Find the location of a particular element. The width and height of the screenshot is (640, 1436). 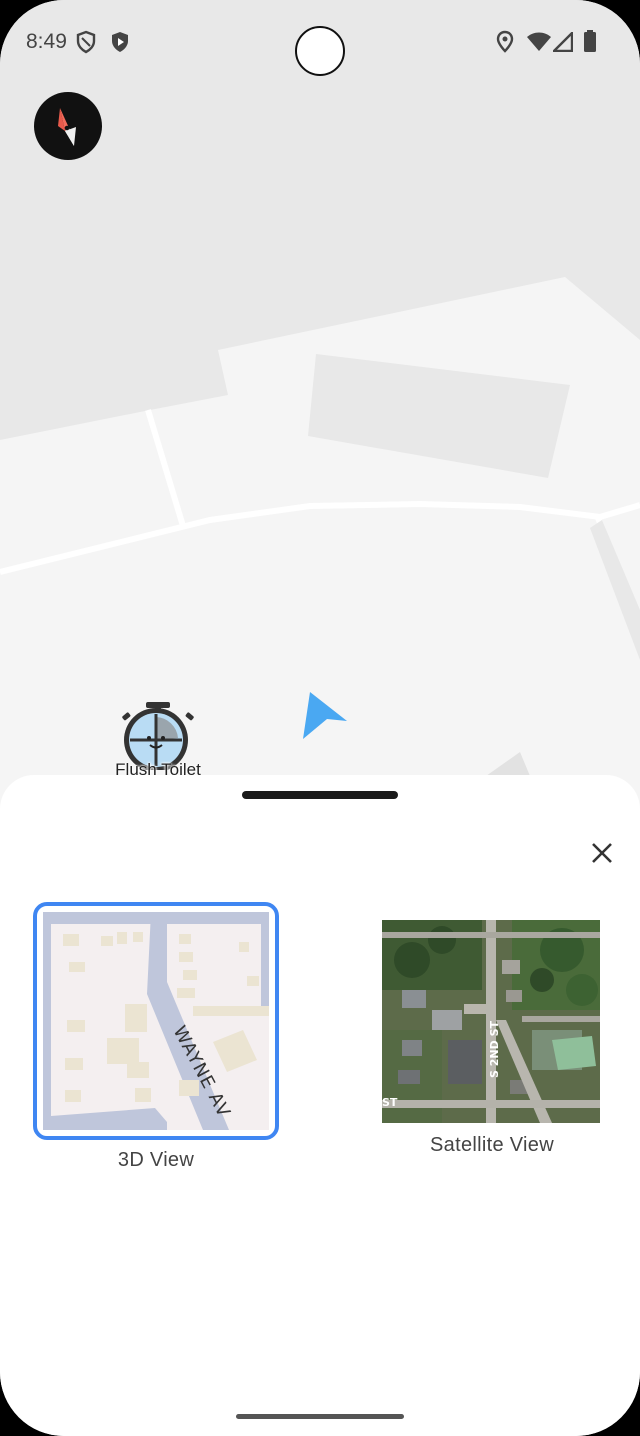

status-time: 8:49 is located at coordinates (46, 41).